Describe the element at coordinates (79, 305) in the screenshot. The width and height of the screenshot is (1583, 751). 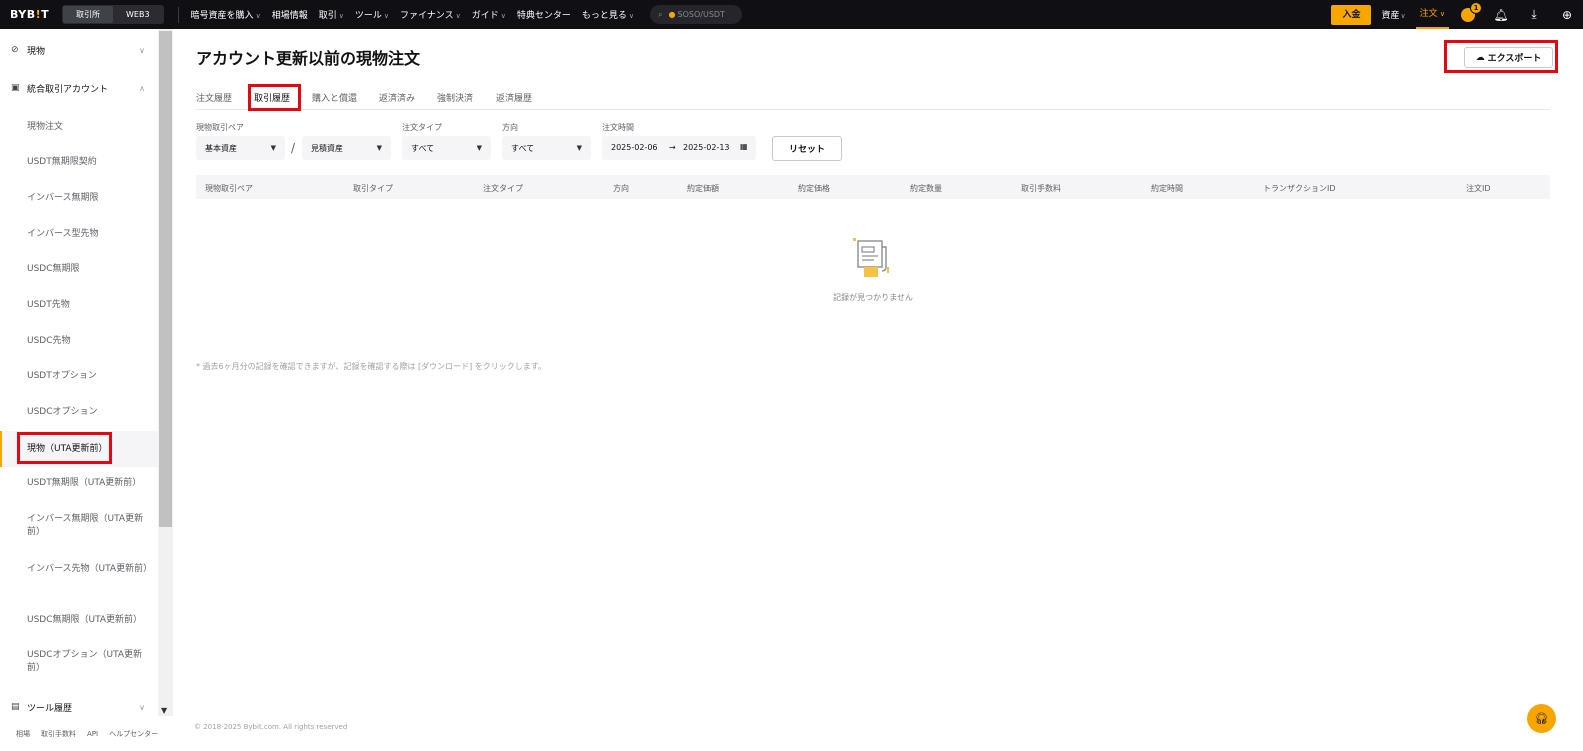
I see `sidebar-item-usdt-futures: USDT先物` at that location.